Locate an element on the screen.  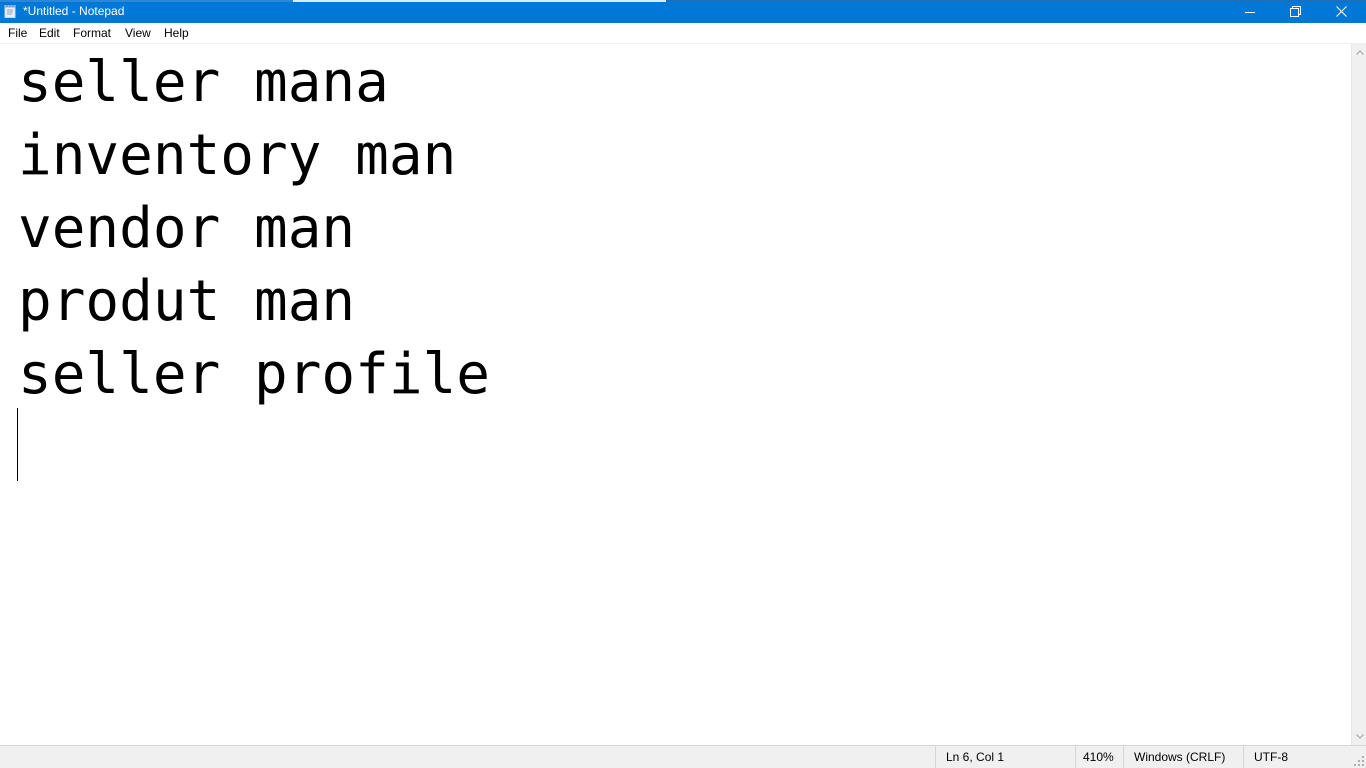
text-line-5: seller profile is located at coordinates (254, 374).